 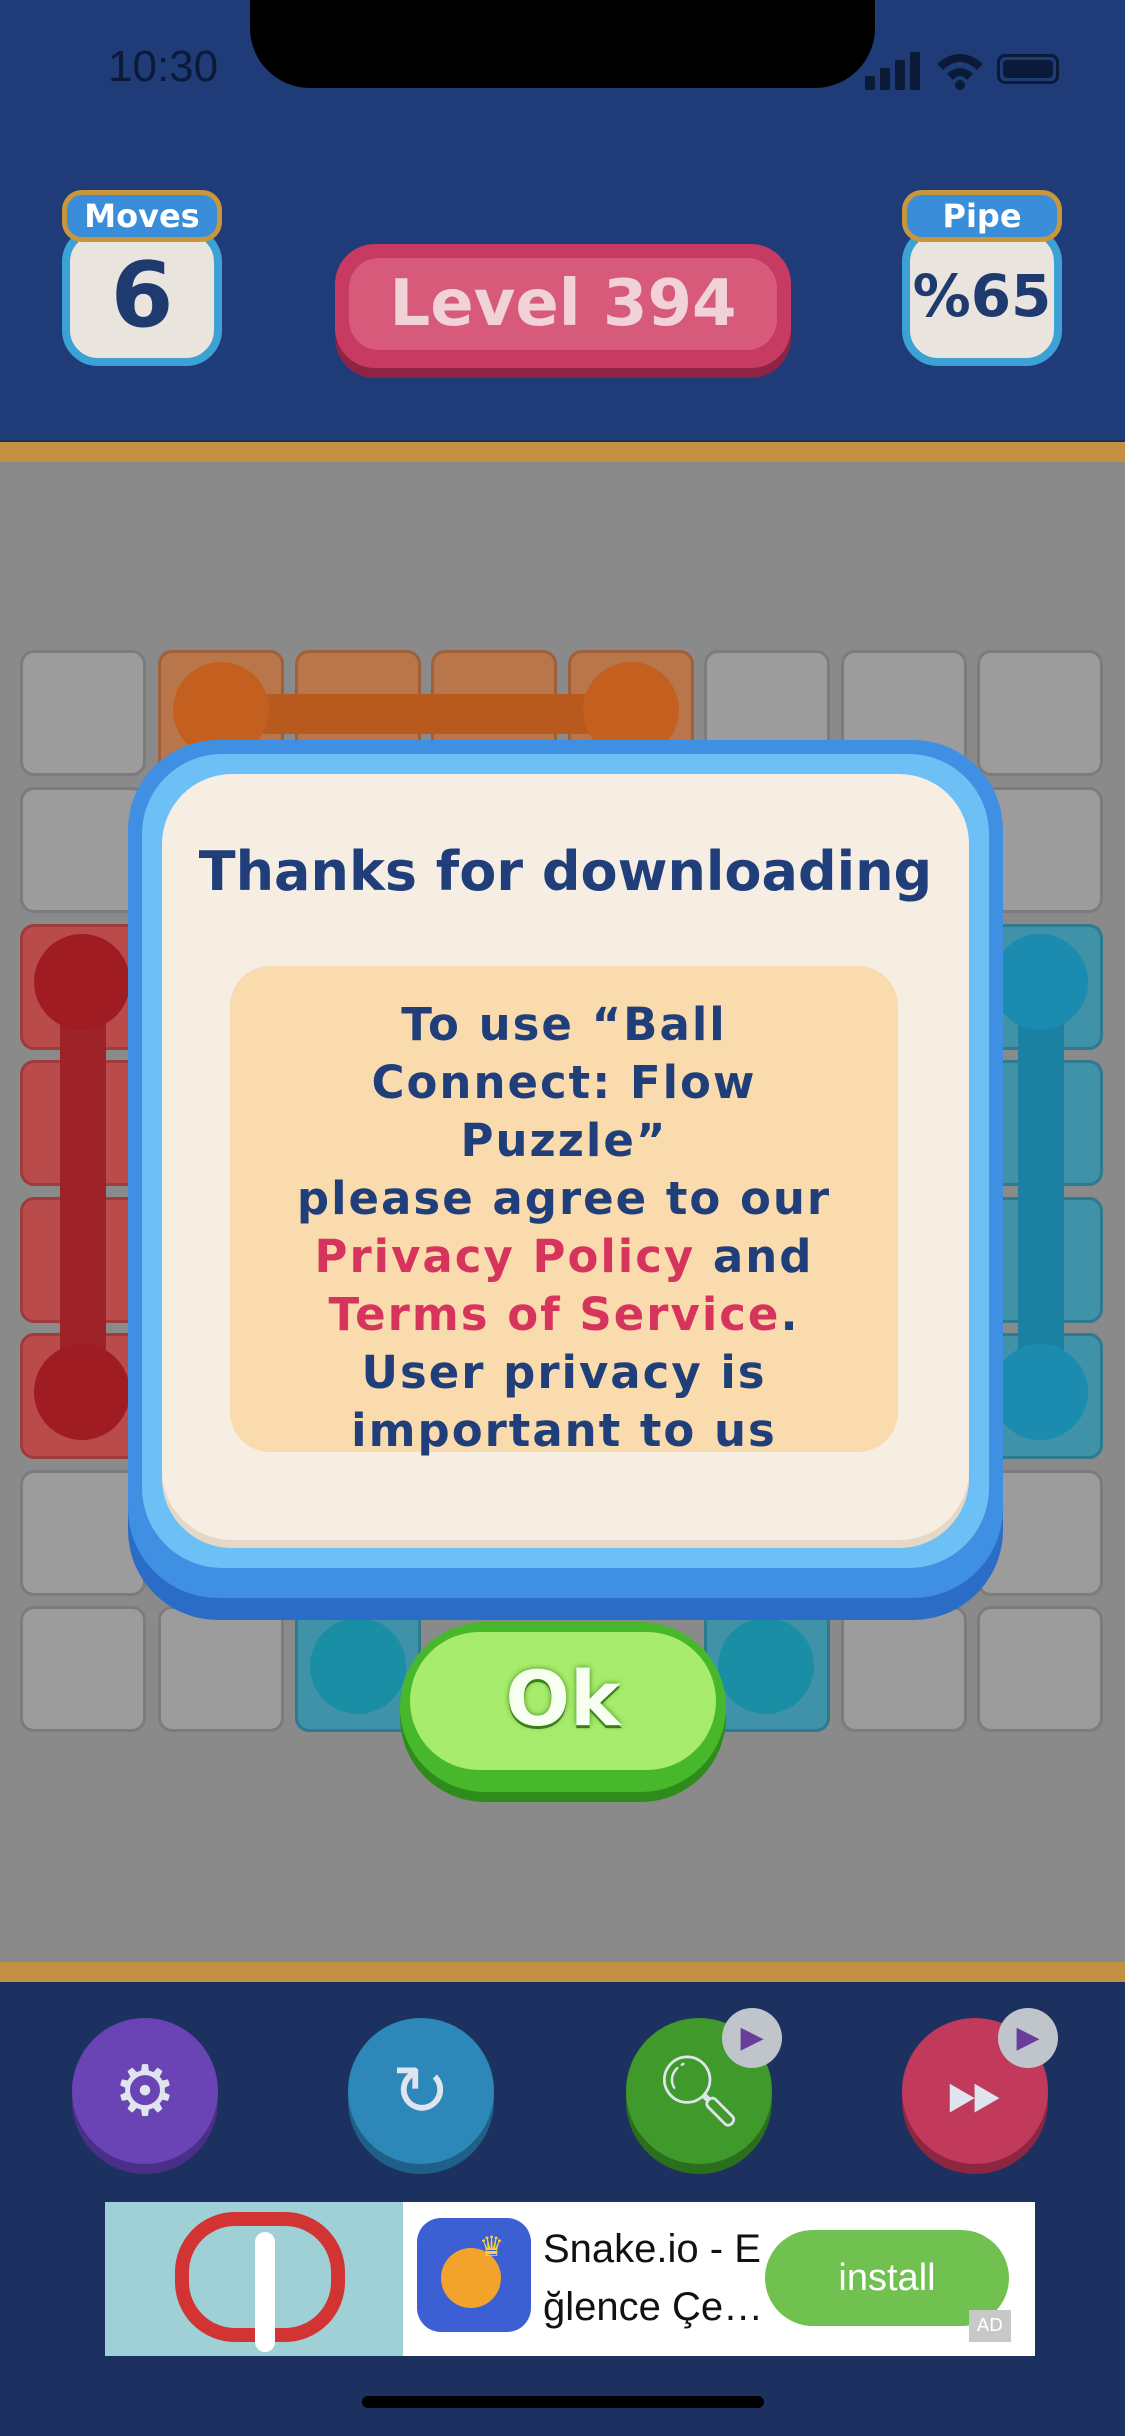 What do you see at coordinates (1028, 69) in the screenshot?
I see `battery-icon` at bounding box center [1028, 69].